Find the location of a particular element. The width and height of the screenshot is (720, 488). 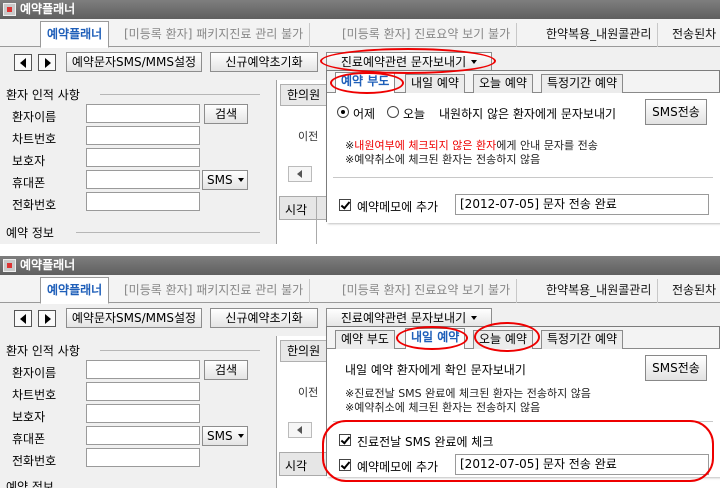

popup-divider is located at coordinates (523, 177).